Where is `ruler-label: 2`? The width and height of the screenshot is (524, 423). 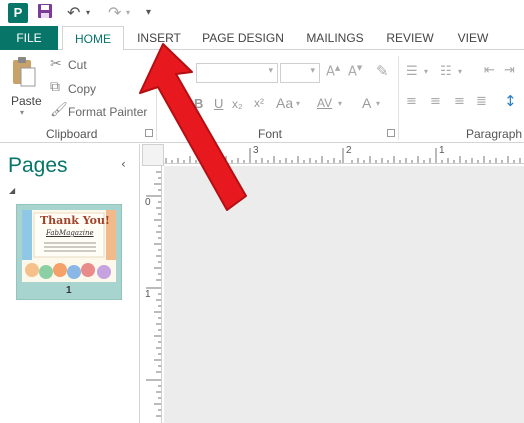
ruler-label: 2 is located at coordinates (349, 150).